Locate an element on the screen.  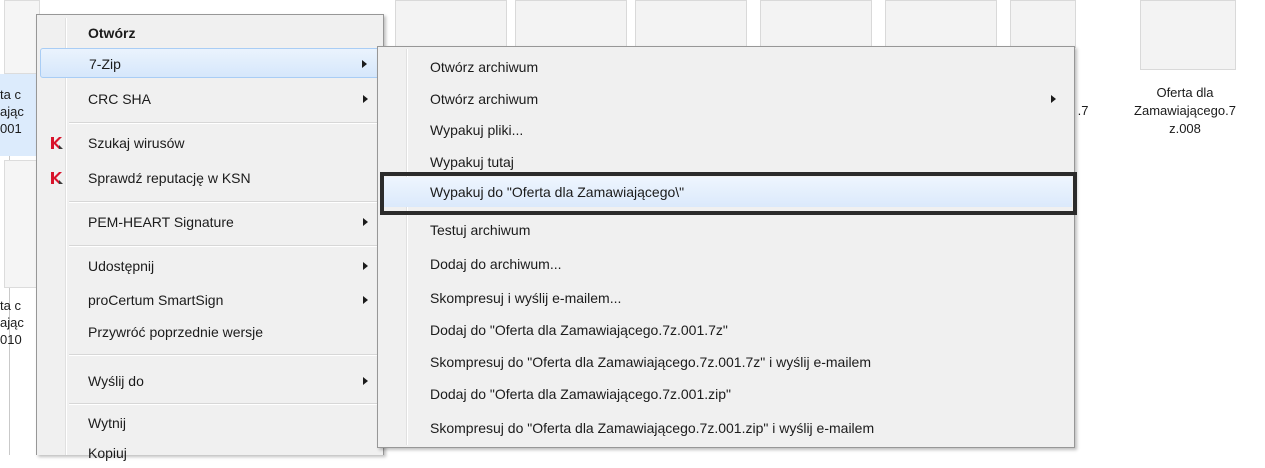
menu-item-7zip: 7-Zip is located at coordinates (210, 63).